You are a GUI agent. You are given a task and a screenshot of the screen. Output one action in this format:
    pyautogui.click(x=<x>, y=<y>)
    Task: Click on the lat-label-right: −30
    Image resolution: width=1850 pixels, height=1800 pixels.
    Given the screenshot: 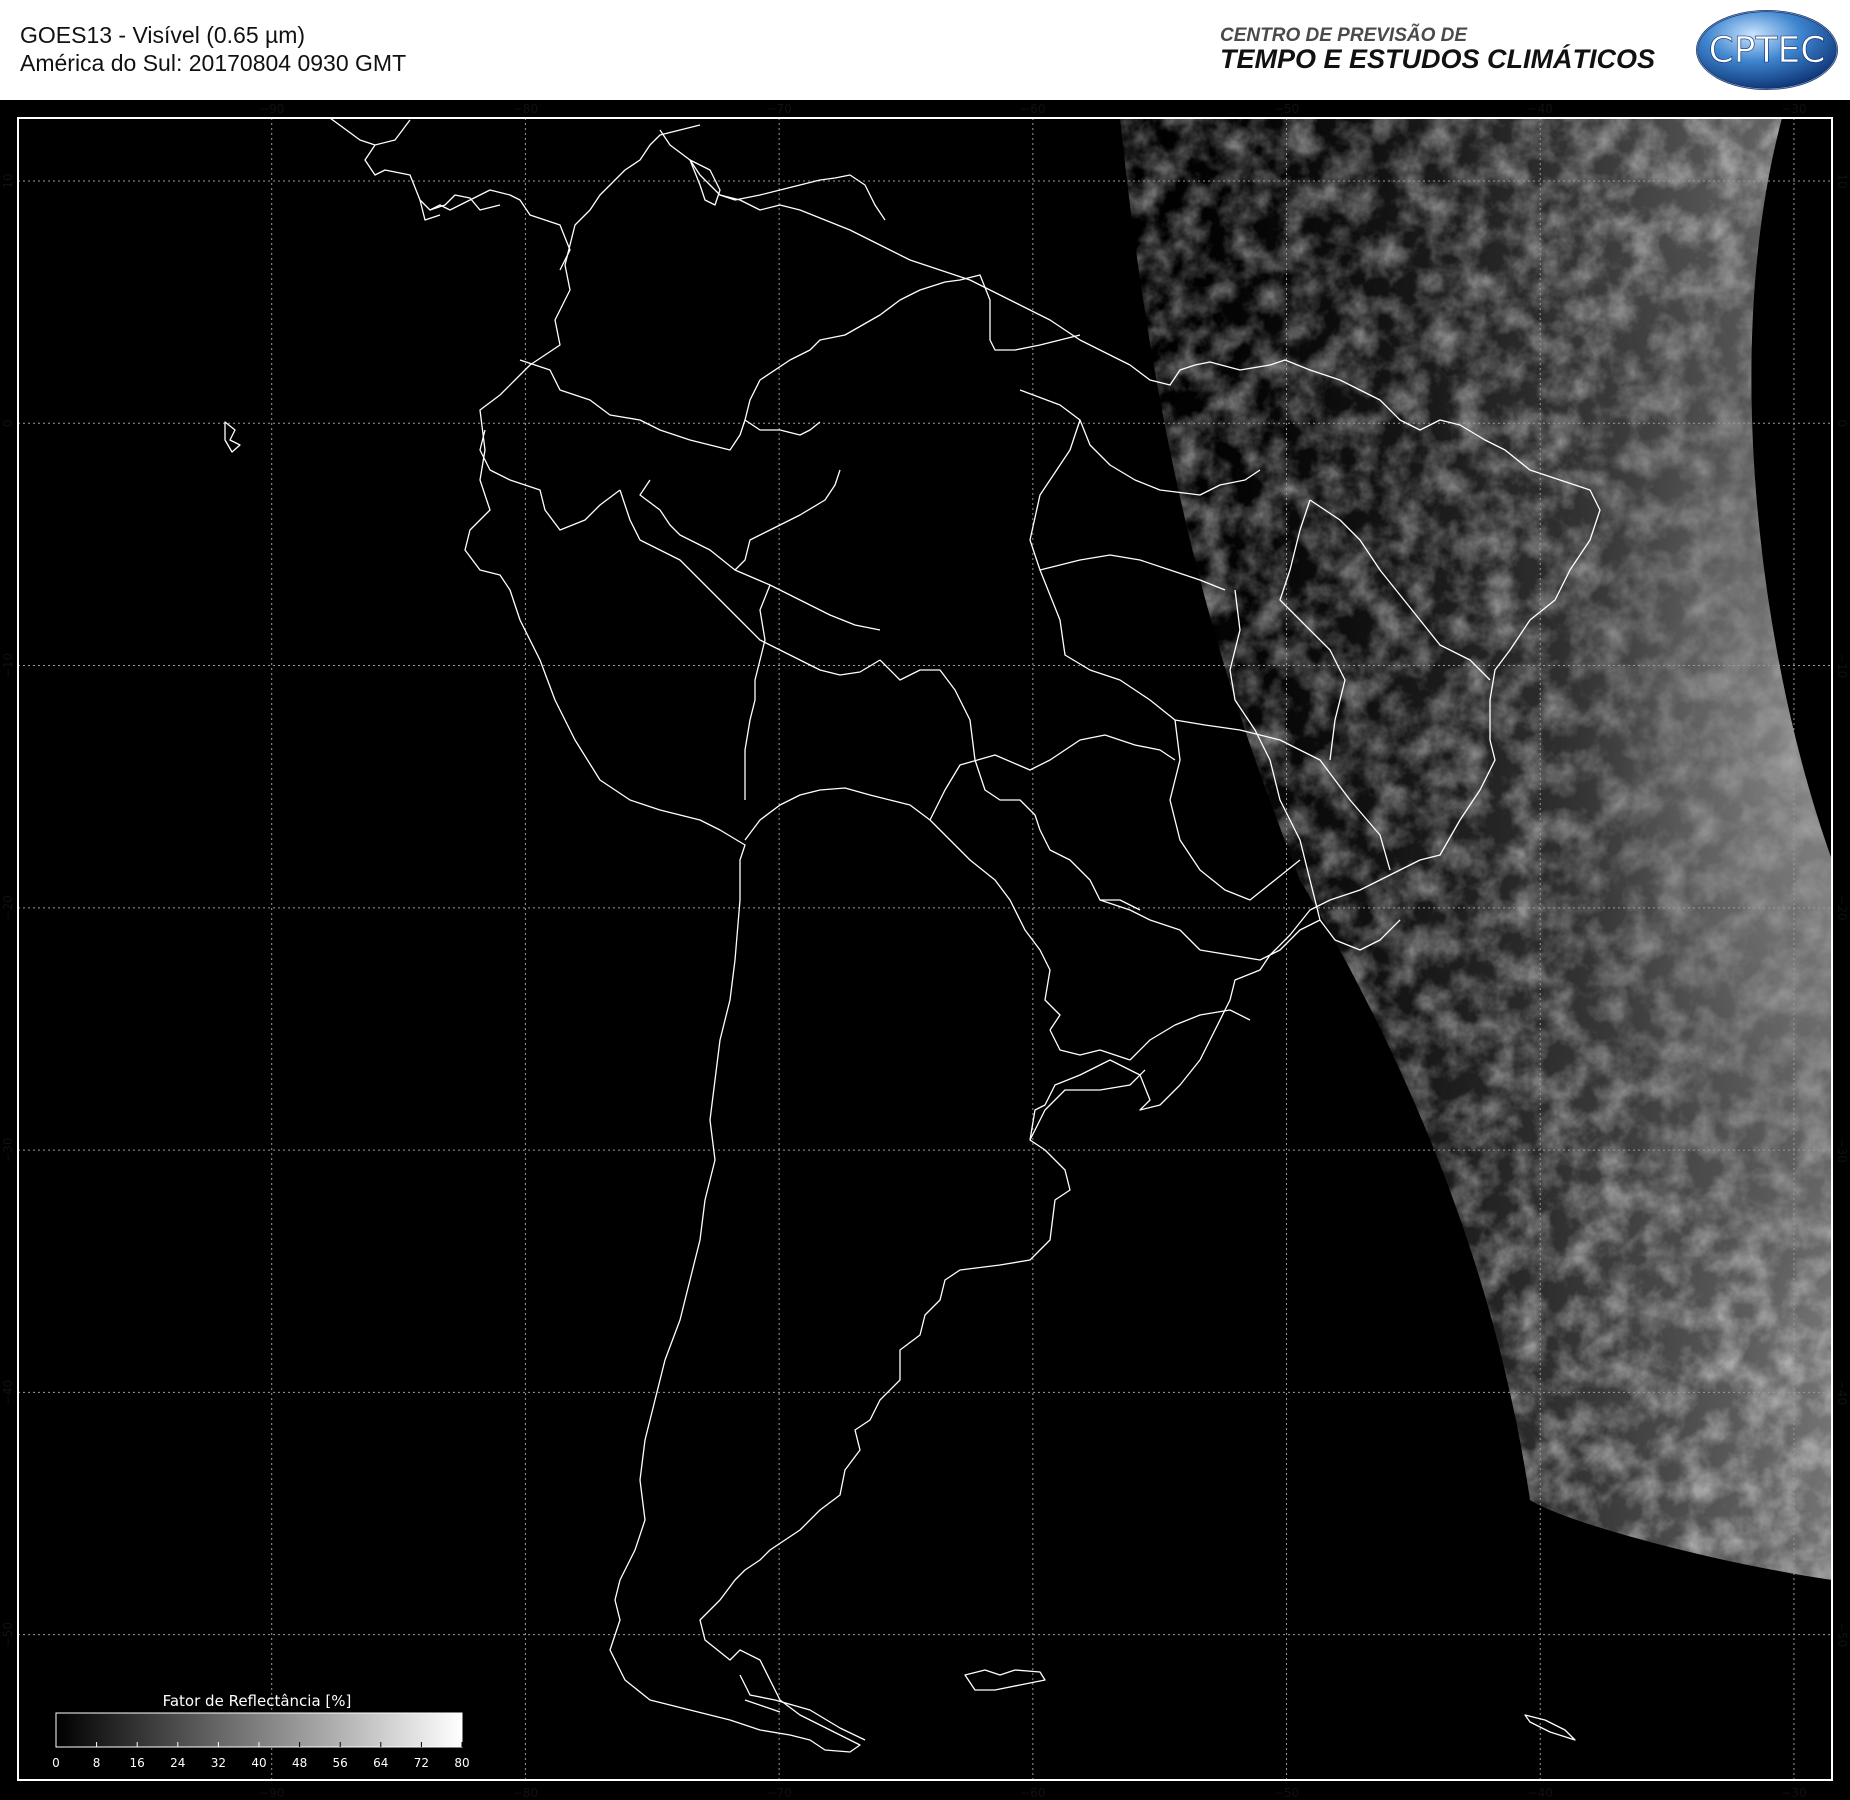 What is the action you would take?
    pyautogui.click(x=1842, y=1149)
    